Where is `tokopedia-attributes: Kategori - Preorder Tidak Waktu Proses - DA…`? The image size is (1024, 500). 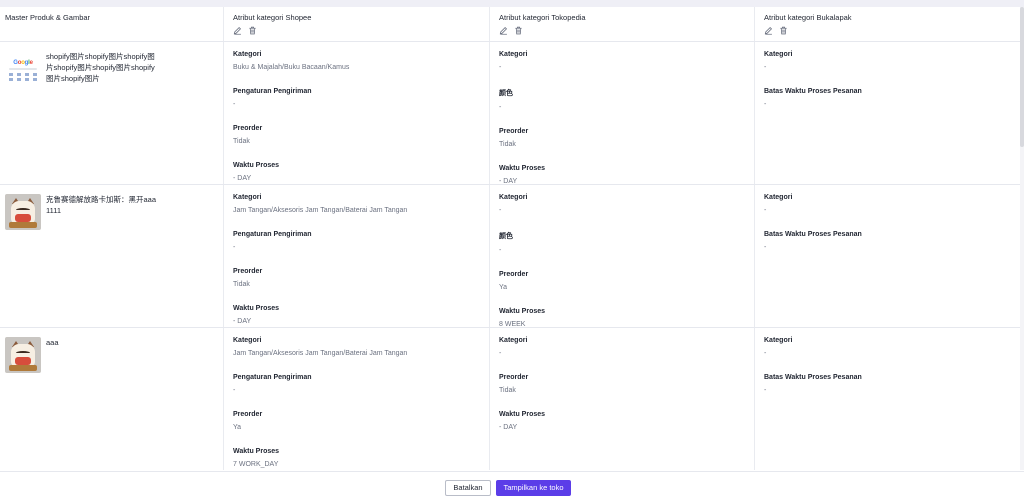 tokopedia-attributes: Kategori - Preorder Tidak Waktu Proses - DA… is located at coordinates (622, 399).